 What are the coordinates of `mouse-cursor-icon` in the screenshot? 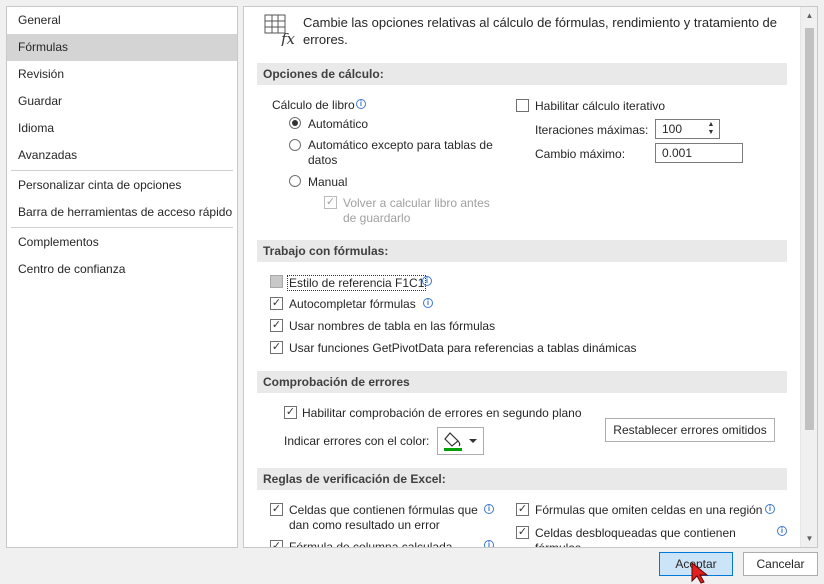 It's located at (700, 573).